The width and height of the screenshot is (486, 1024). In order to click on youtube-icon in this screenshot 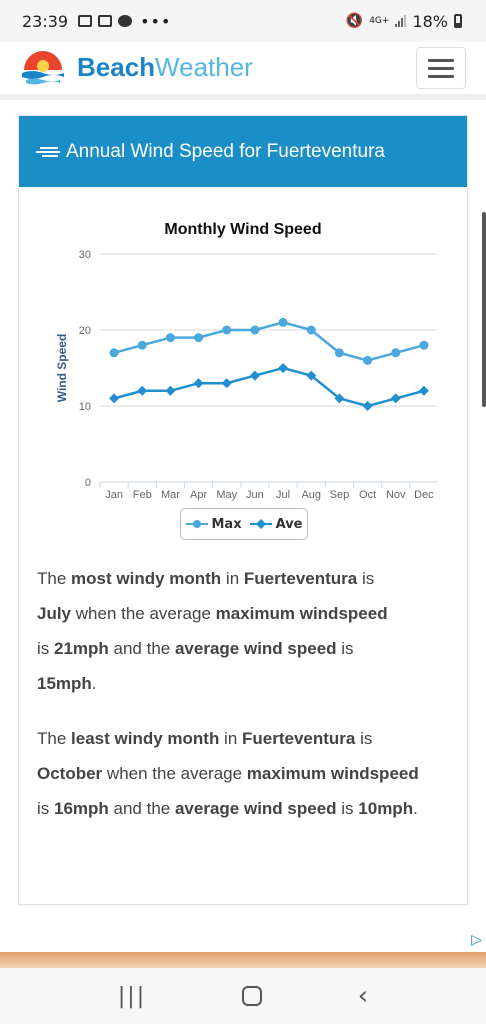, I will do `click(105, 21)`.